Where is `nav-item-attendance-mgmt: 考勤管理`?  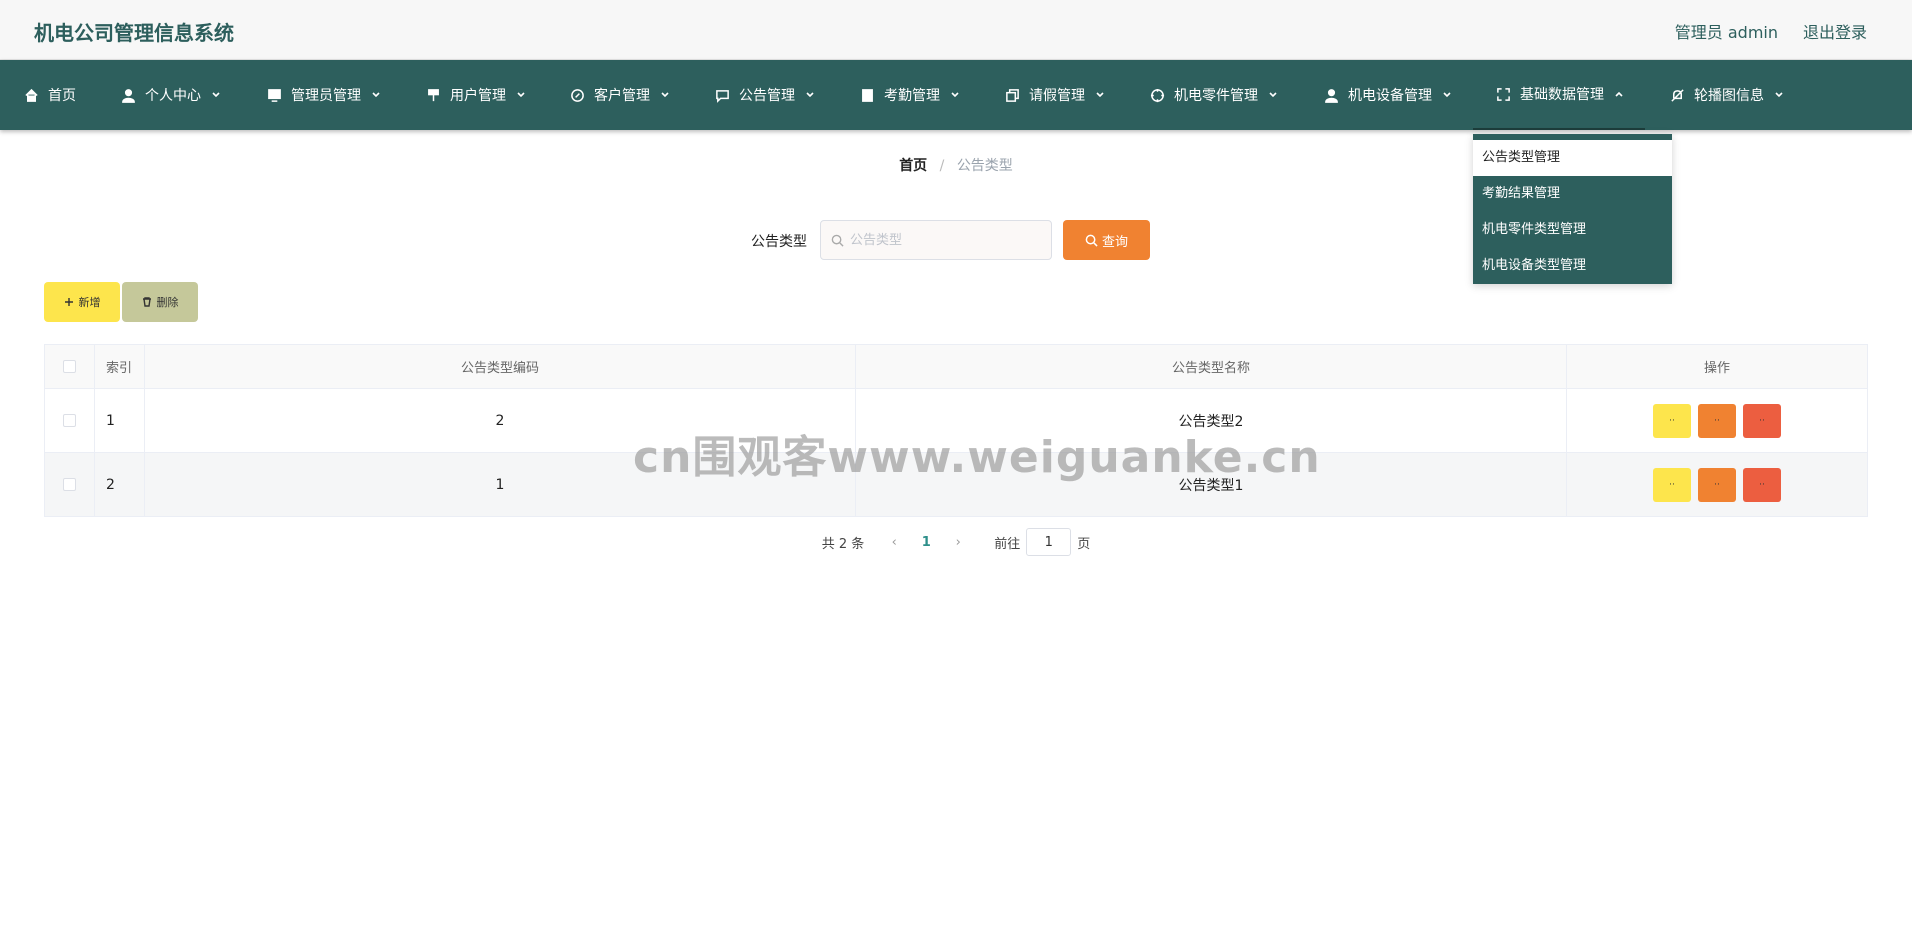 nav-item-attendance-mgmt: 考勤管理 is located at coordinates (914, 95).